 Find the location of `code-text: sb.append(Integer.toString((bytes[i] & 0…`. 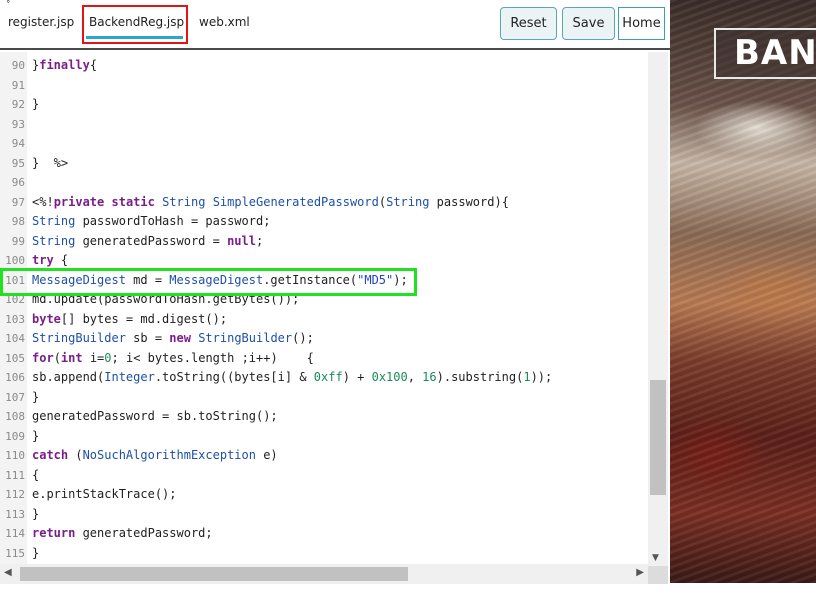

code-text: sb.append(Integer.toString((bytes[i] & 0… is located at coordinates (292, 377).